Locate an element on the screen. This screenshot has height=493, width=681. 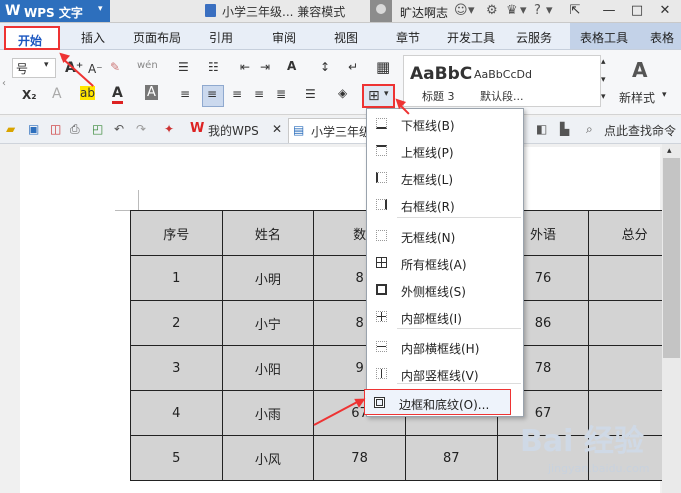
redo-icon: ↷ is located at coordinates (143, 129).